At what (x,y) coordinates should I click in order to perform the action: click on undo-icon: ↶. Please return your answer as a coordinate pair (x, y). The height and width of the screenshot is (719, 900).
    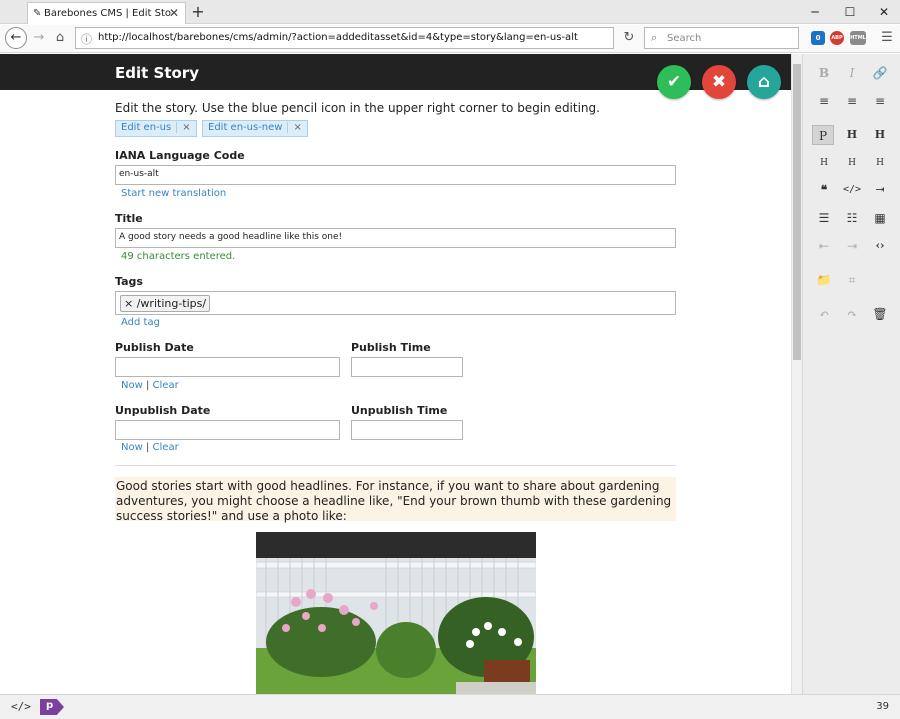
    Looking at the image, I should click on (824, 314).